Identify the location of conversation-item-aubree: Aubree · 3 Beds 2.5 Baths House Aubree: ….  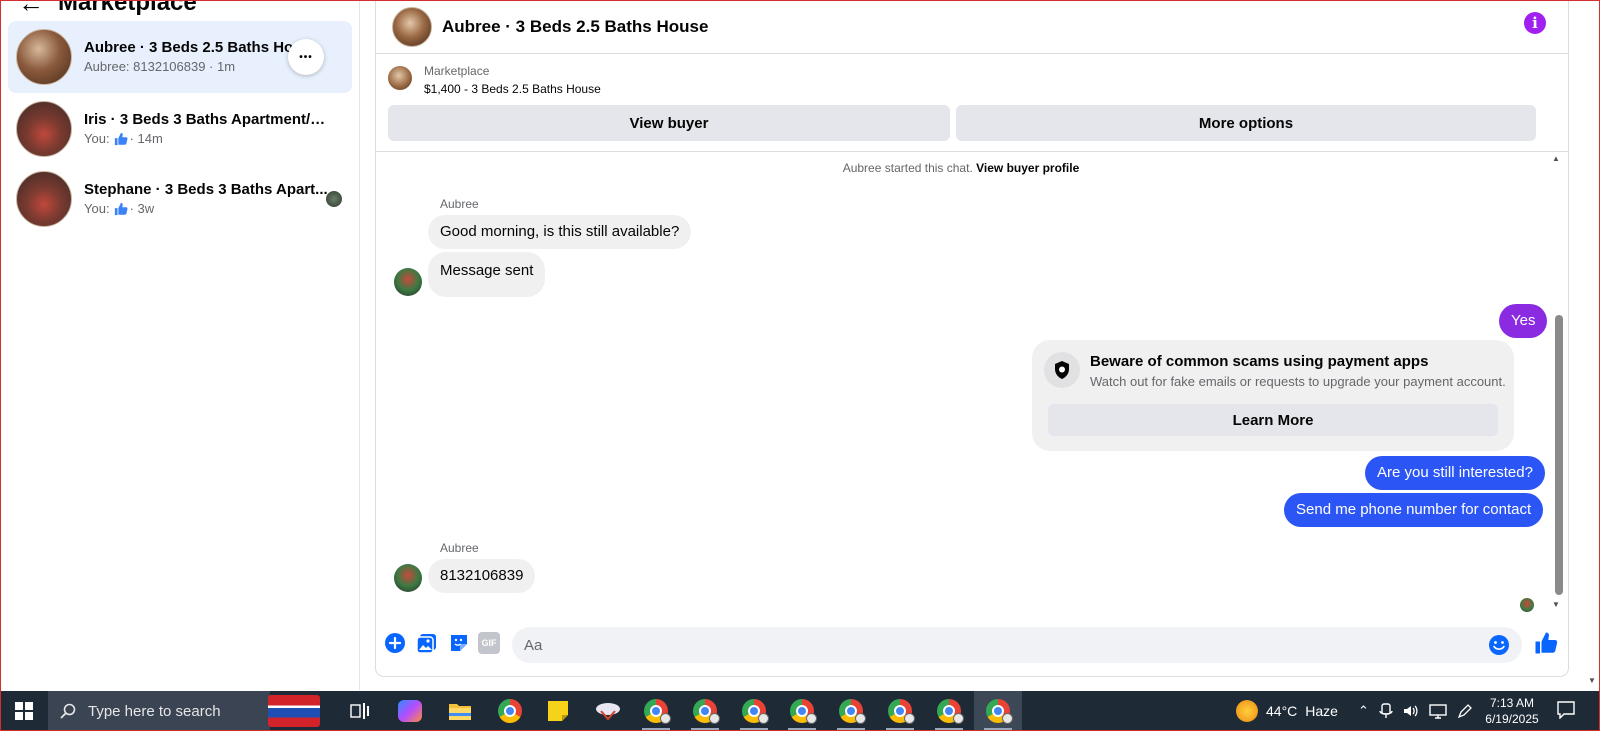
(180, 57).